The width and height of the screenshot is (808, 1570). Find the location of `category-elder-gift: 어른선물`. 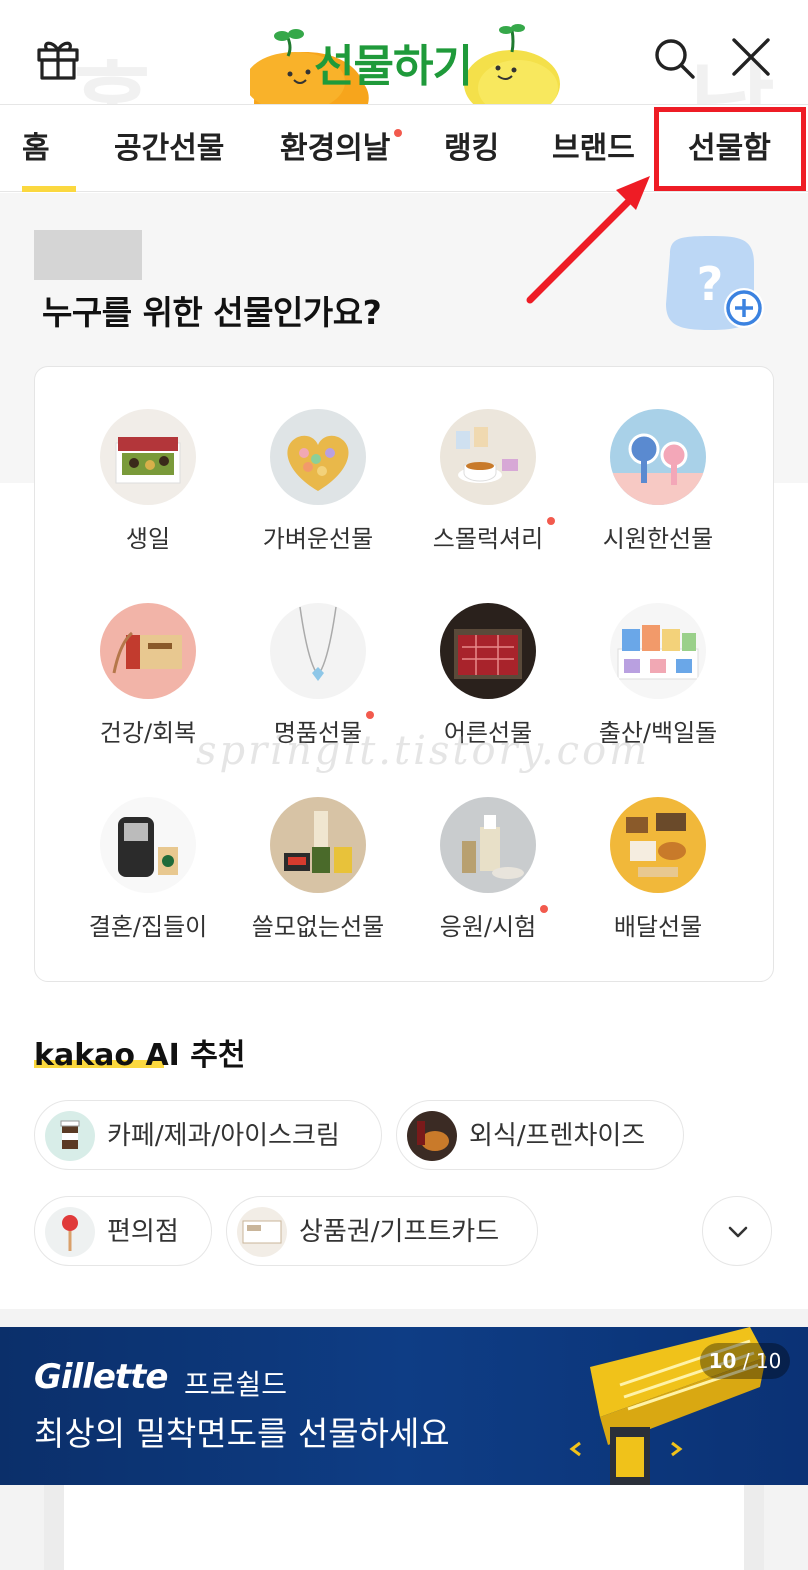

category-elder-gift: 어른선물 is located at coordinates (488, 675).